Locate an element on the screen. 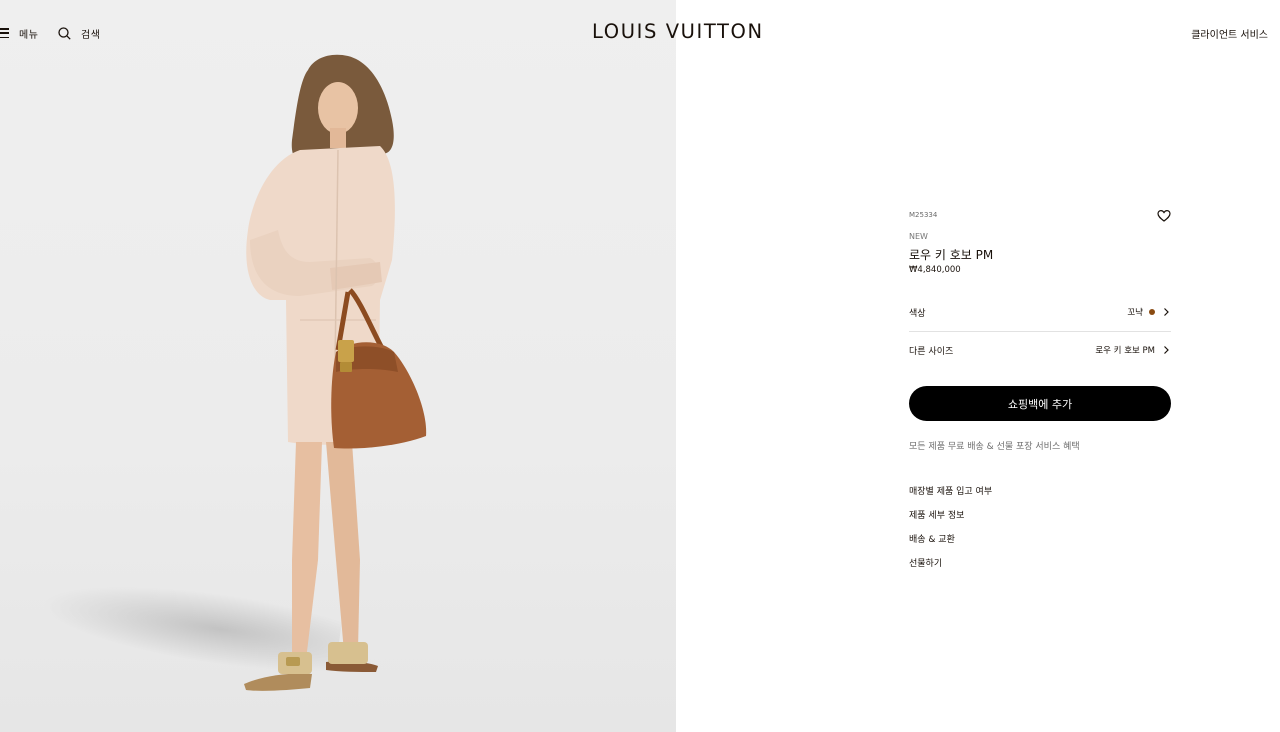 The height and width of the screenshot is (732, 1280). link-delivery-returns: 배송 & 교환 is located at coordinates (950, 545).